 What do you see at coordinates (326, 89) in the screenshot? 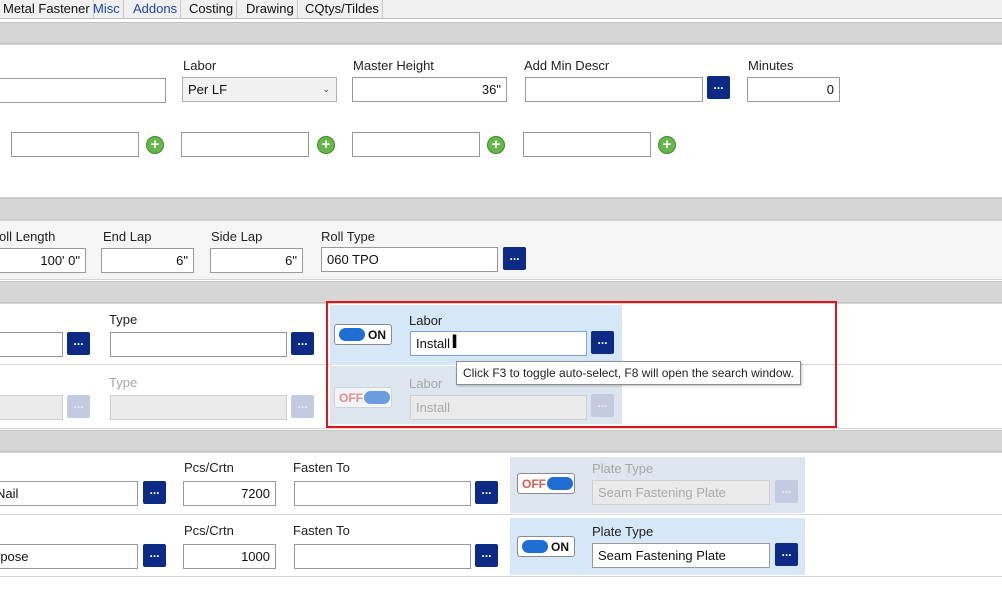
I see `chevron-down-icon: ⌄` at bounding box center [326, 89].